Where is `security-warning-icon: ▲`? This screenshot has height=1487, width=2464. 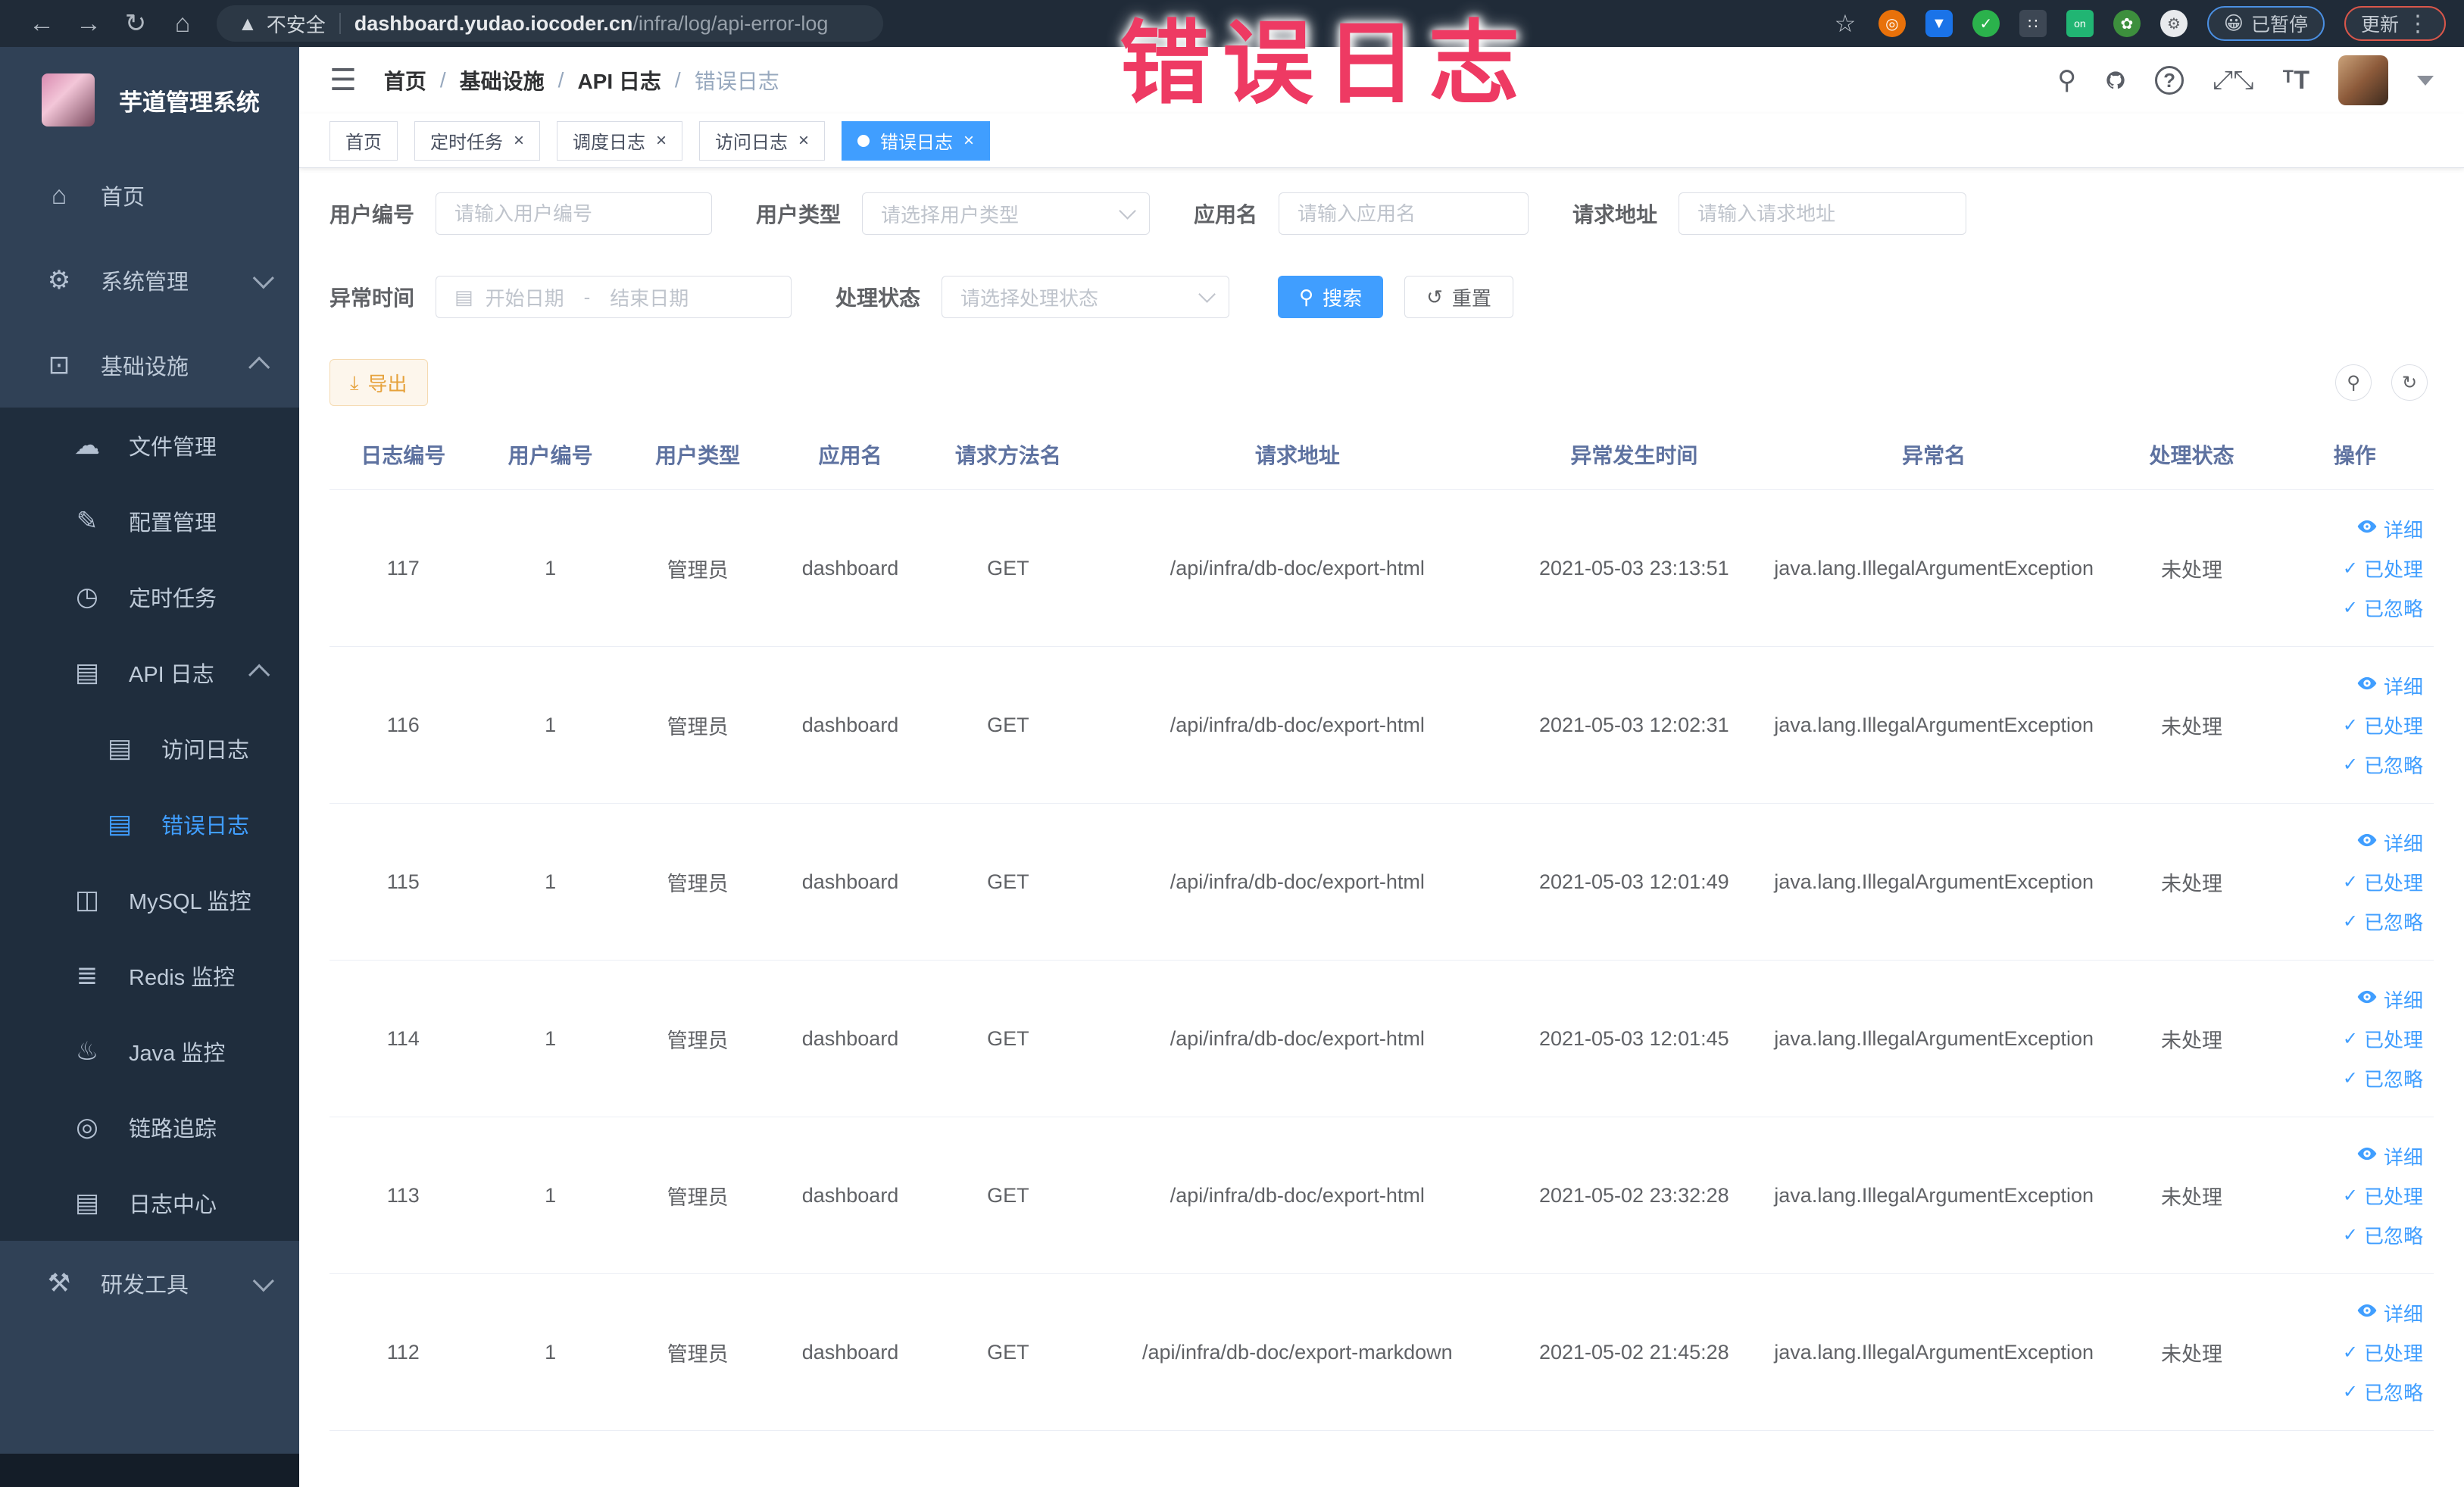
security-warning-icon: ▲ is located at coordinates (248, 24).